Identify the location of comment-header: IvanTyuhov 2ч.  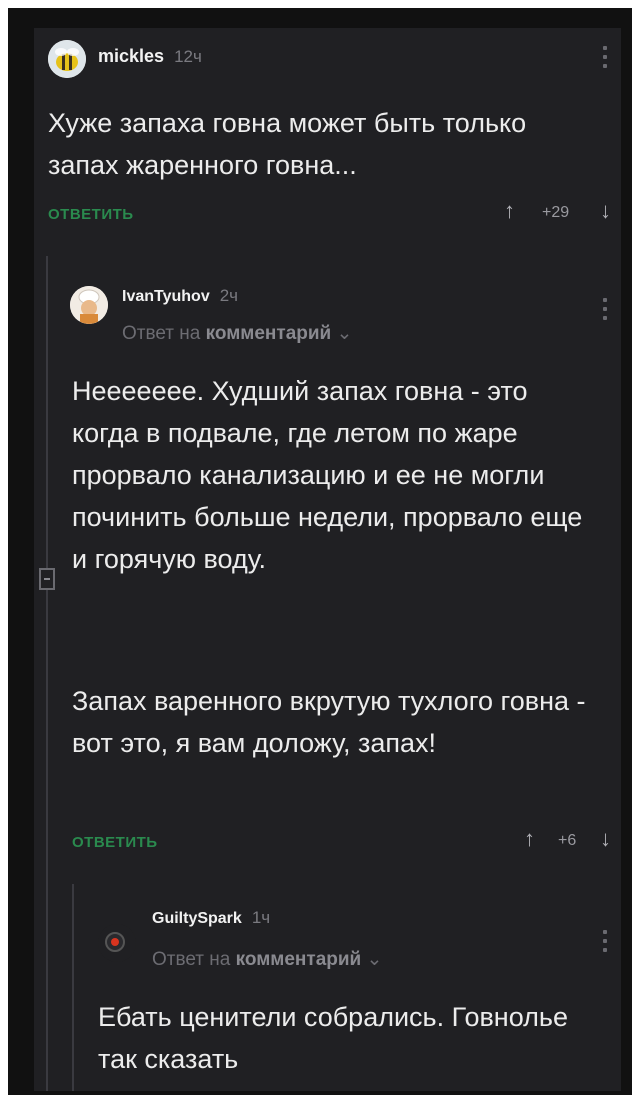
(180, 296).